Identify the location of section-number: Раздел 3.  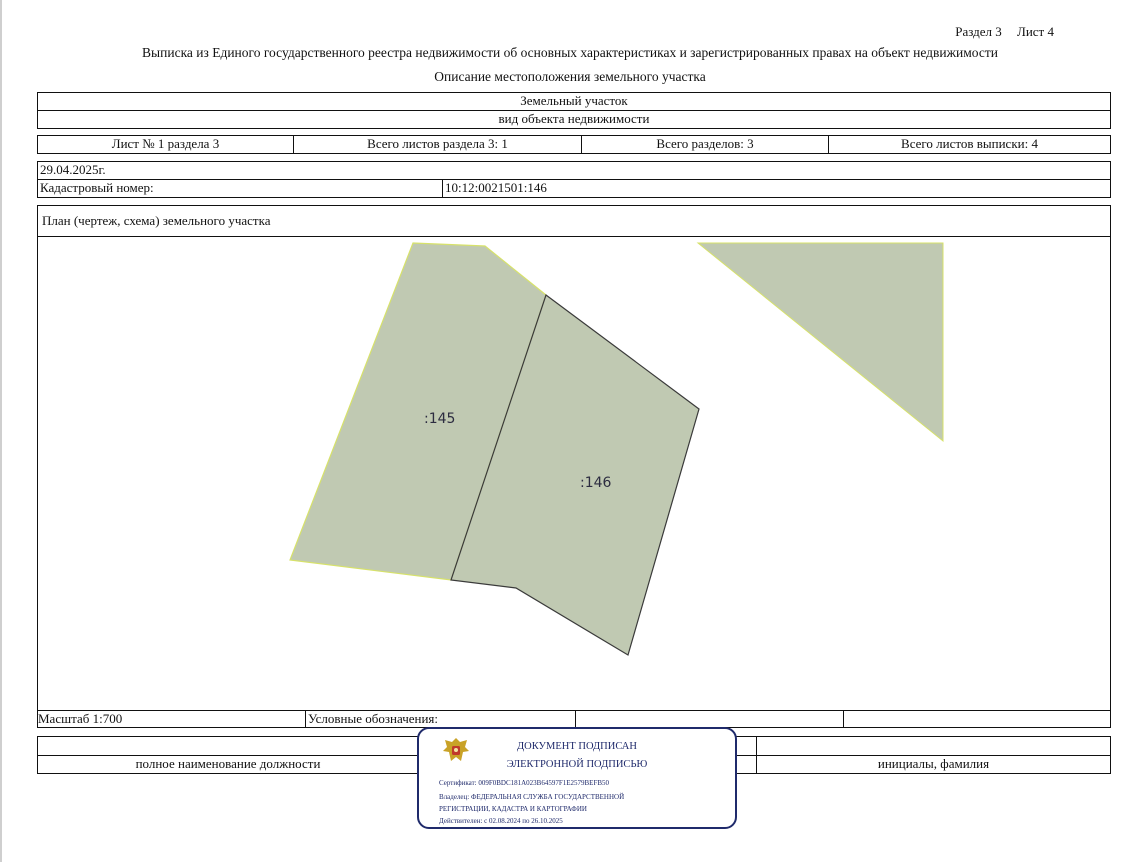
(978, 31).